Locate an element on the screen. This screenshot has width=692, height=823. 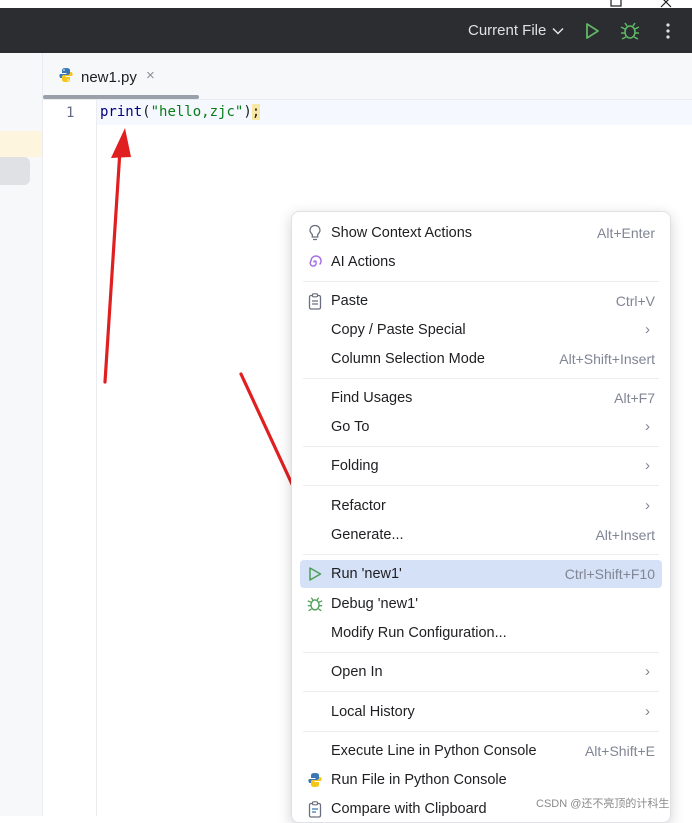
menu-item-label: Compare with Clipboard is located at coordinates (409, 809).